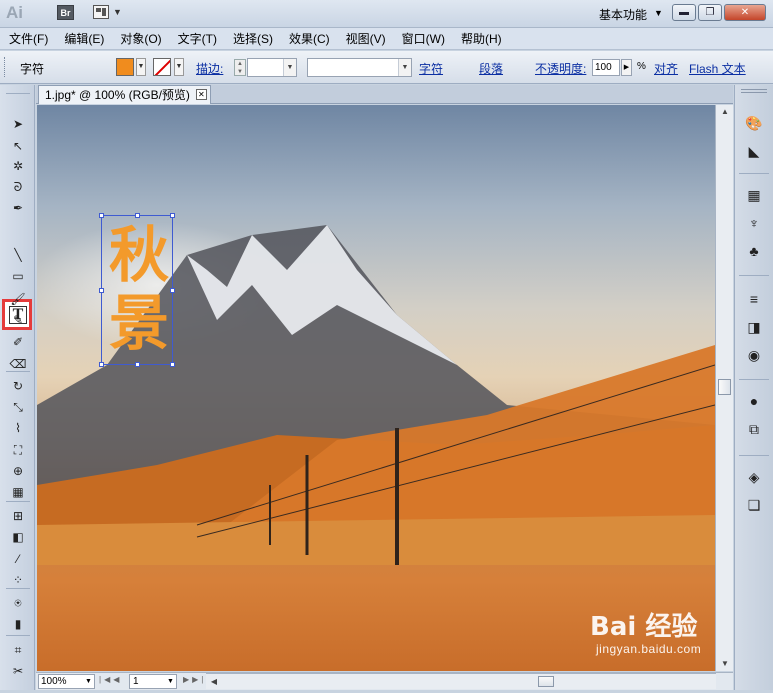 This screenshot has width=773, height=693. What do you see at coordinates (54, 681) in the screenshot?
I see `zoom-value: 100%` at bounding box center [54, 681].